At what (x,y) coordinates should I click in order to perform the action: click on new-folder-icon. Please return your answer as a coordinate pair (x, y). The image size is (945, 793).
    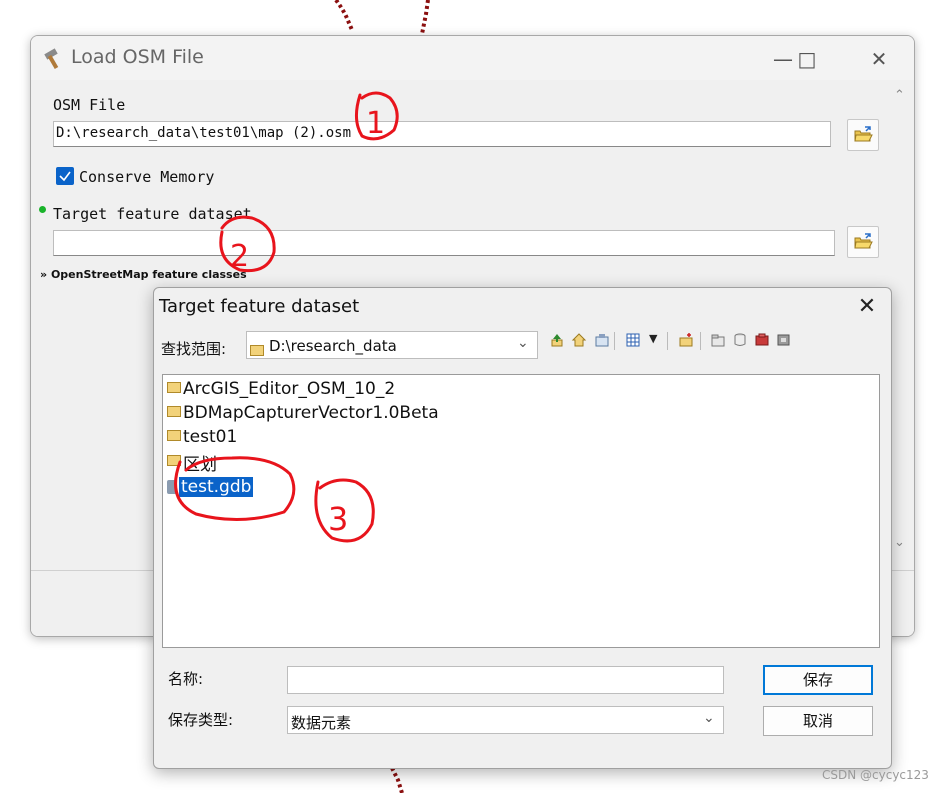
    Looking at the image, I should click on (686, 340).